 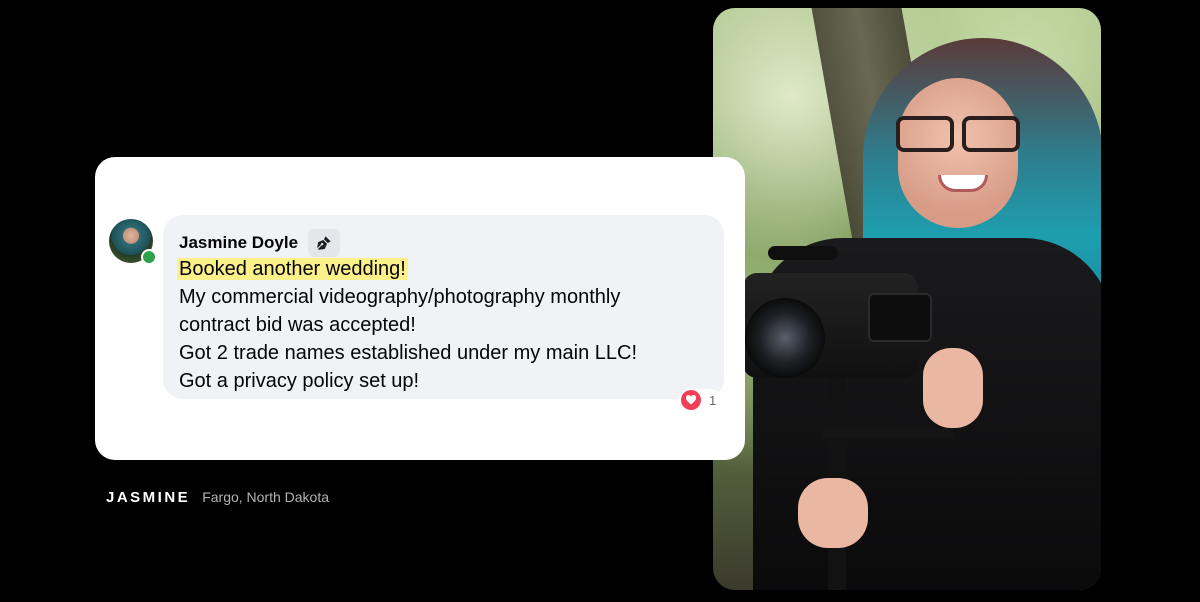 What do you see at coordinates (292, 269) in the screenshot?
I see `highlighted-line: Booked another wedding!` at bounding box center [292, 269].